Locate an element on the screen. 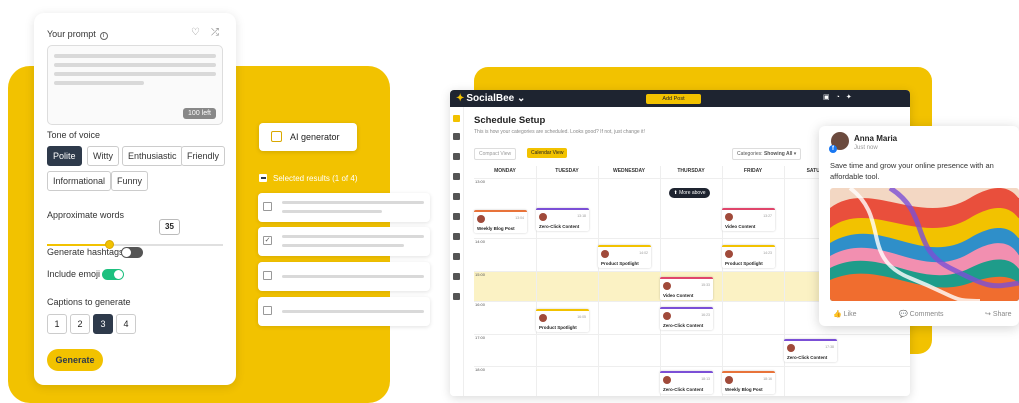 The height and width of the screenshot is (403, 1019). info-icon: i is located at coordinates (103, 36).